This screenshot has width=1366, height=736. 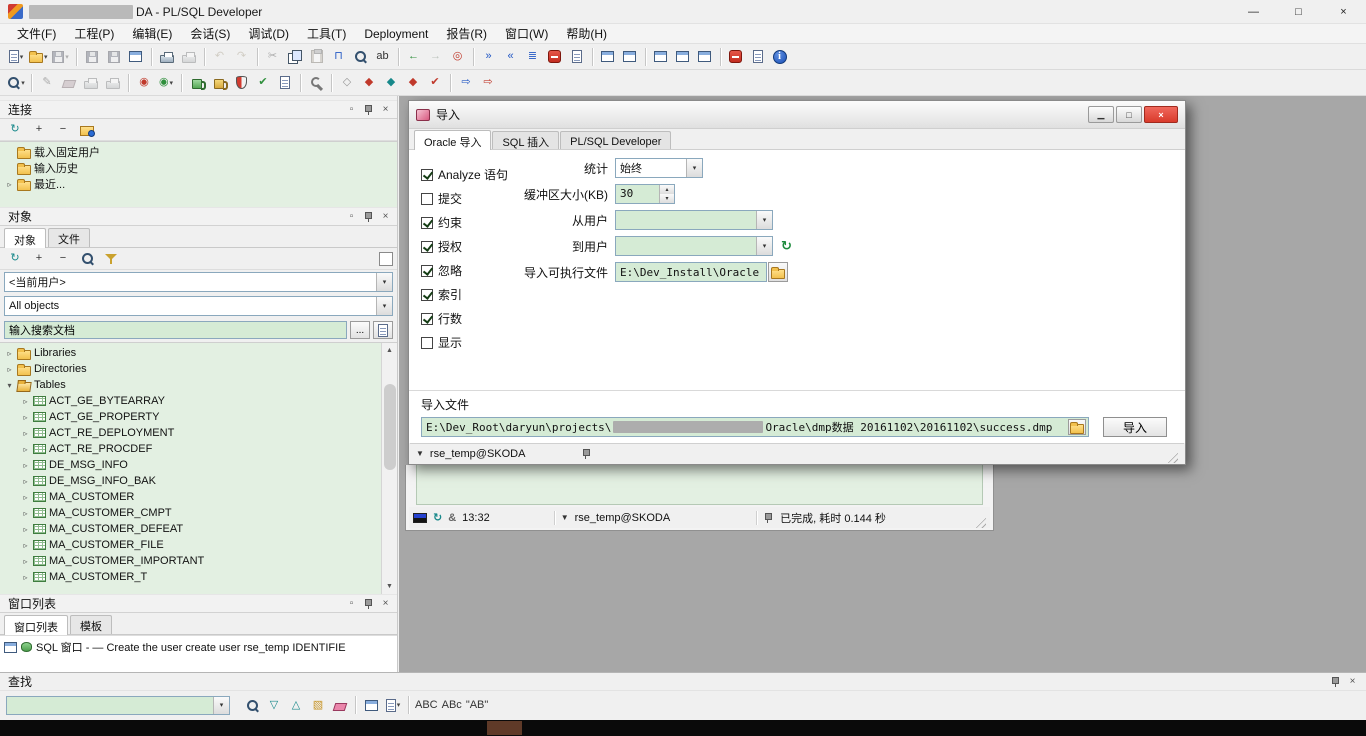 What do you see at coordinates (318, 705) in the screenshot?
I see `highlight-icon: ▧` at bounding box center [318, 705].